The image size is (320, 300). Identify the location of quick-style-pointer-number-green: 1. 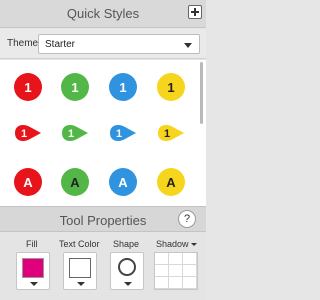
(75, 133).